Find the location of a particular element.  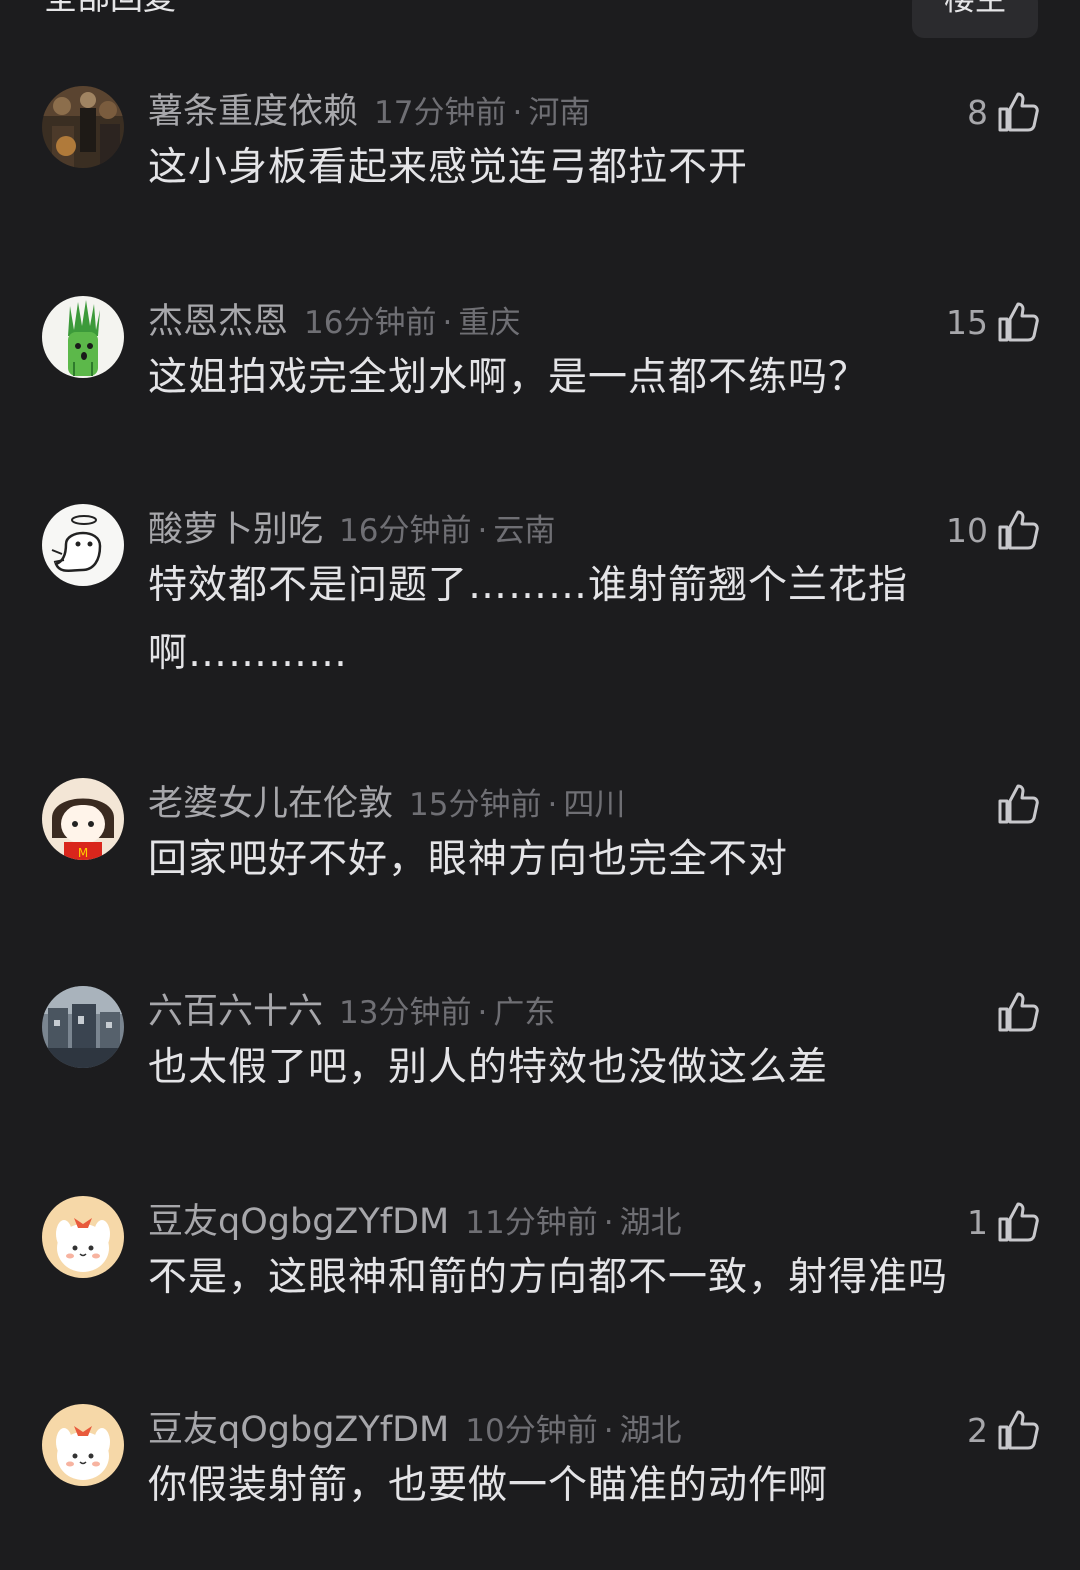

like-count: 8 is located at coordinates (977, 112).